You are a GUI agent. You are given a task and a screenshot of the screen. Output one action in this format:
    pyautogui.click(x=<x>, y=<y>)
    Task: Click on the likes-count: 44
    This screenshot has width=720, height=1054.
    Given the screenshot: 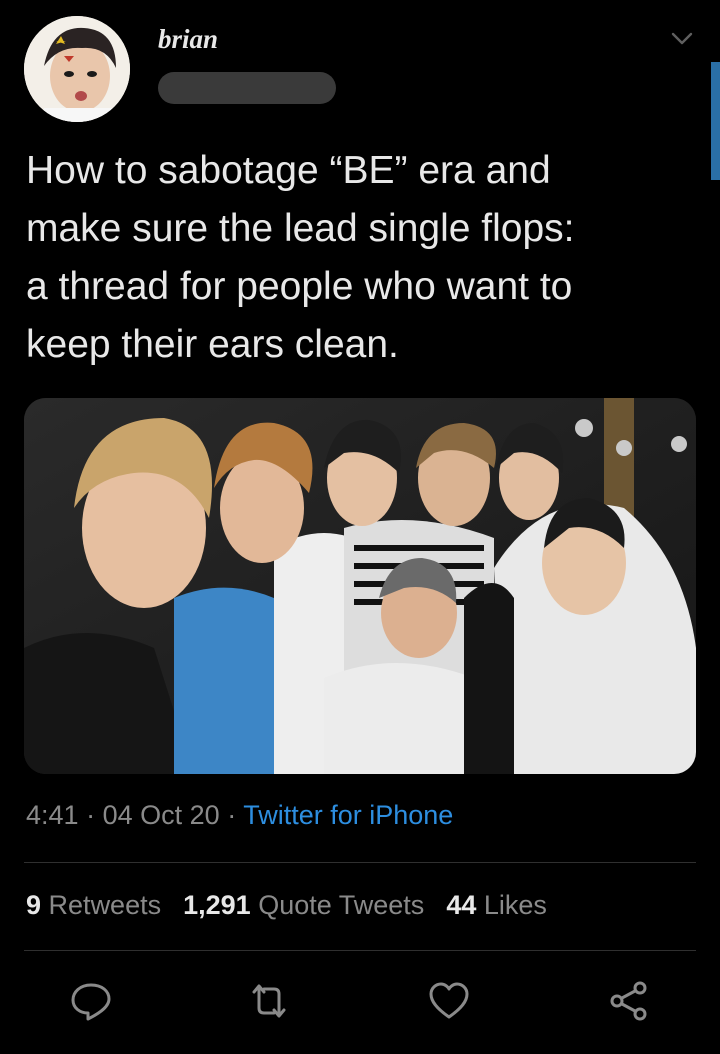 What is the action you would take?
    pyautogui.click(x=461, y=905)
    